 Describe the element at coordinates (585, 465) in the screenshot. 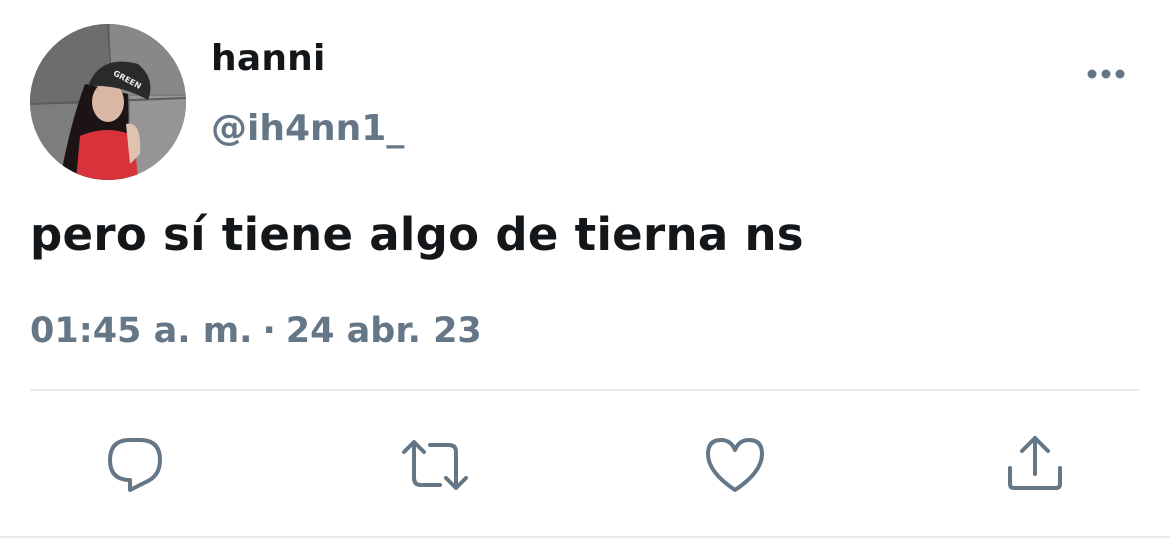

I see `action-bar` at that location.